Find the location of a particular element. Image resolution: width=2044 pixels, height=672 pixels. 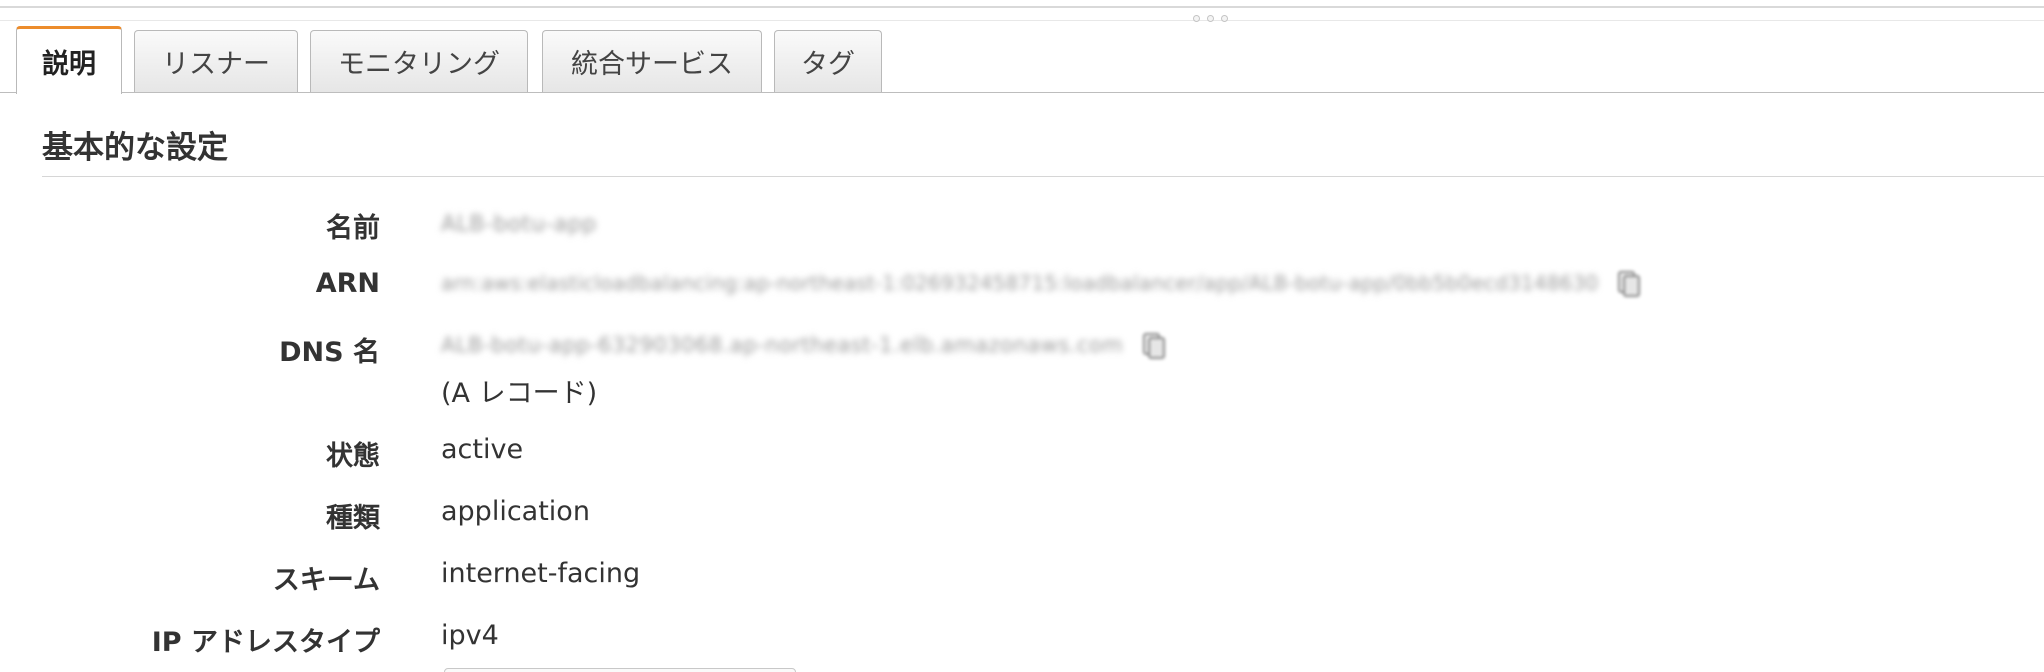

ip-address-type-value: ipv4 is located at coordinates (470, 635).